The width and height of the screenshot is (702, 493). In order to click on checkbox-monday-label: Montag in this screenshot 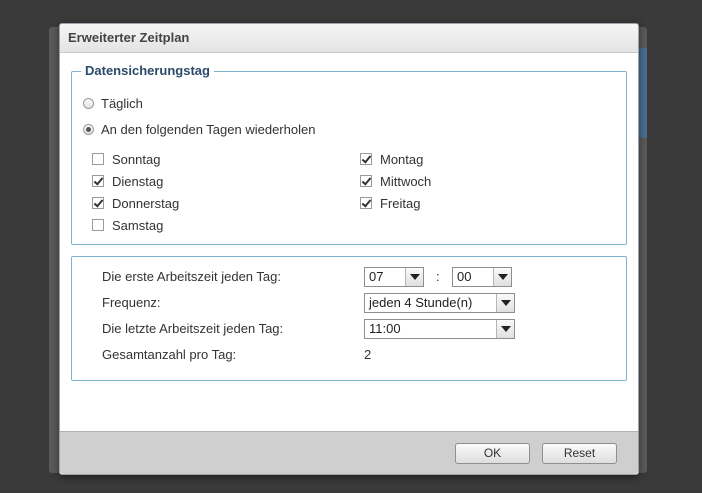, I will do `click(402, 159)`.